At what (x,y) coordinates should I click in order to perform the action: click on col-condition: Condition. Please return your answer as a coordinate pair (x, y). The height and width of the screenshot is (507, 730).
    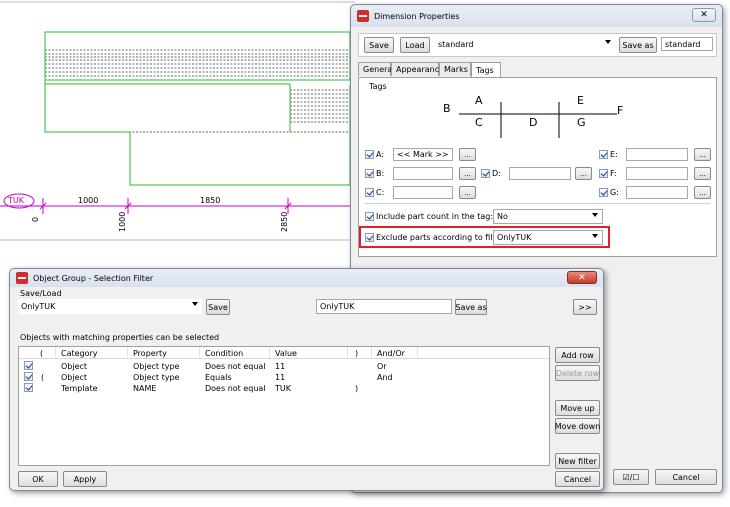
    Looking at the image, I should click on (224, 353).